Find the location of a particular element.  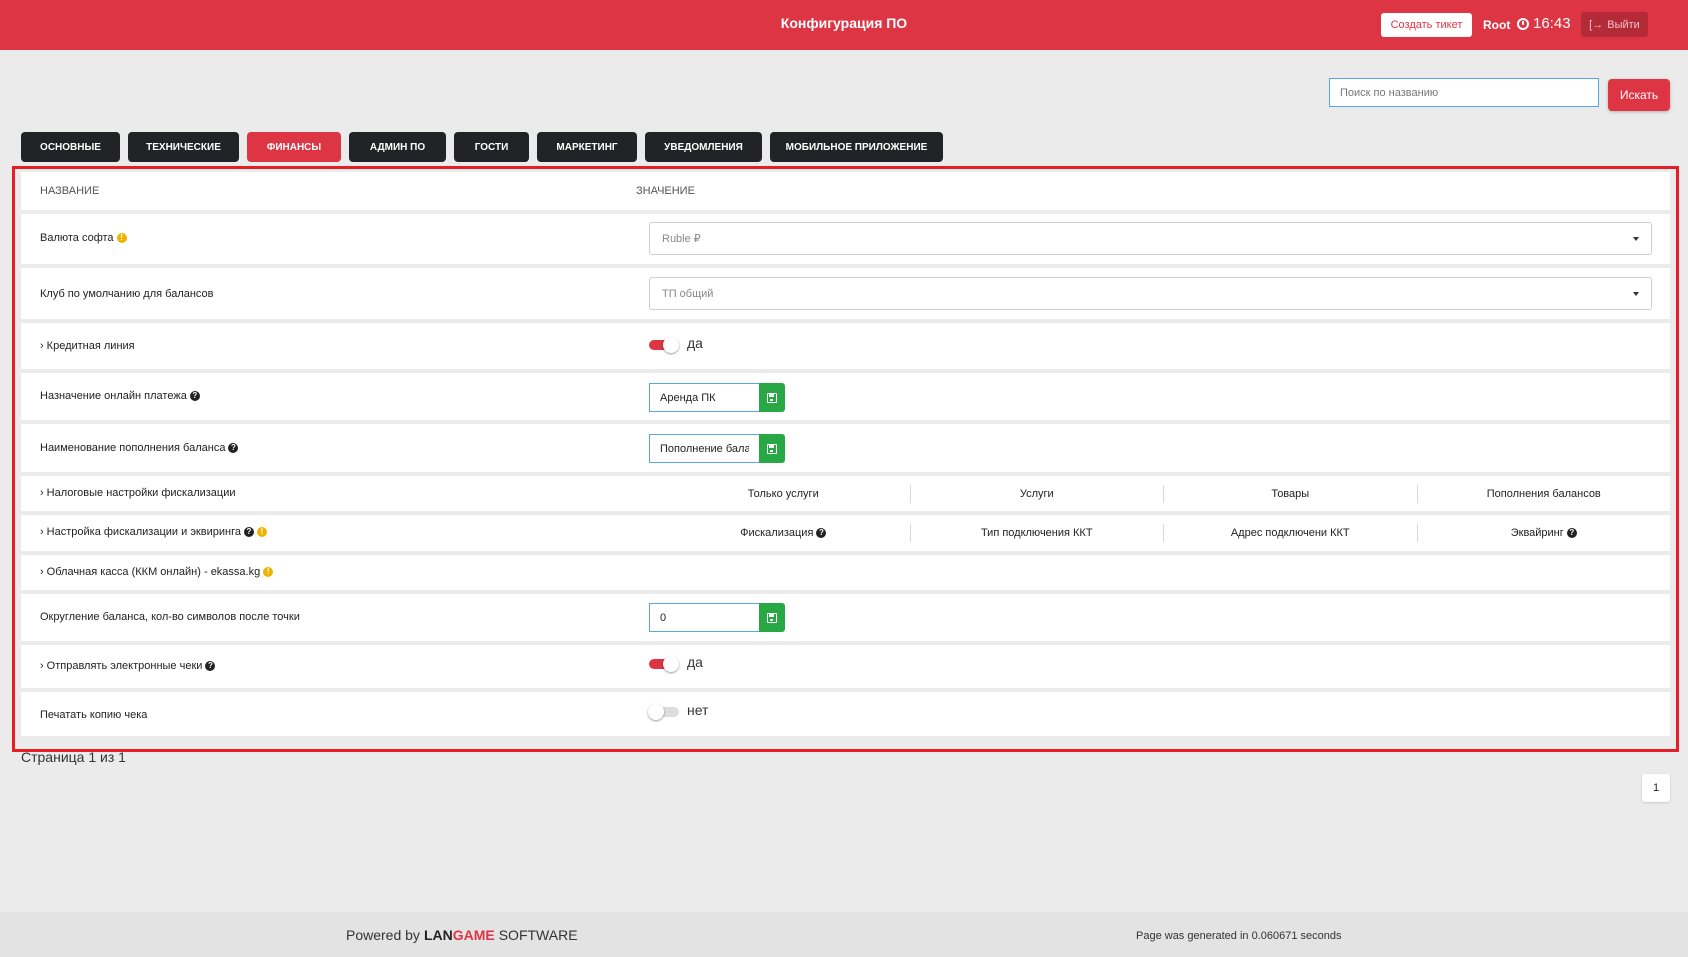

table-row: Клуб по умолчанию для балансов ТП общий is located at coordinates (845, 293).